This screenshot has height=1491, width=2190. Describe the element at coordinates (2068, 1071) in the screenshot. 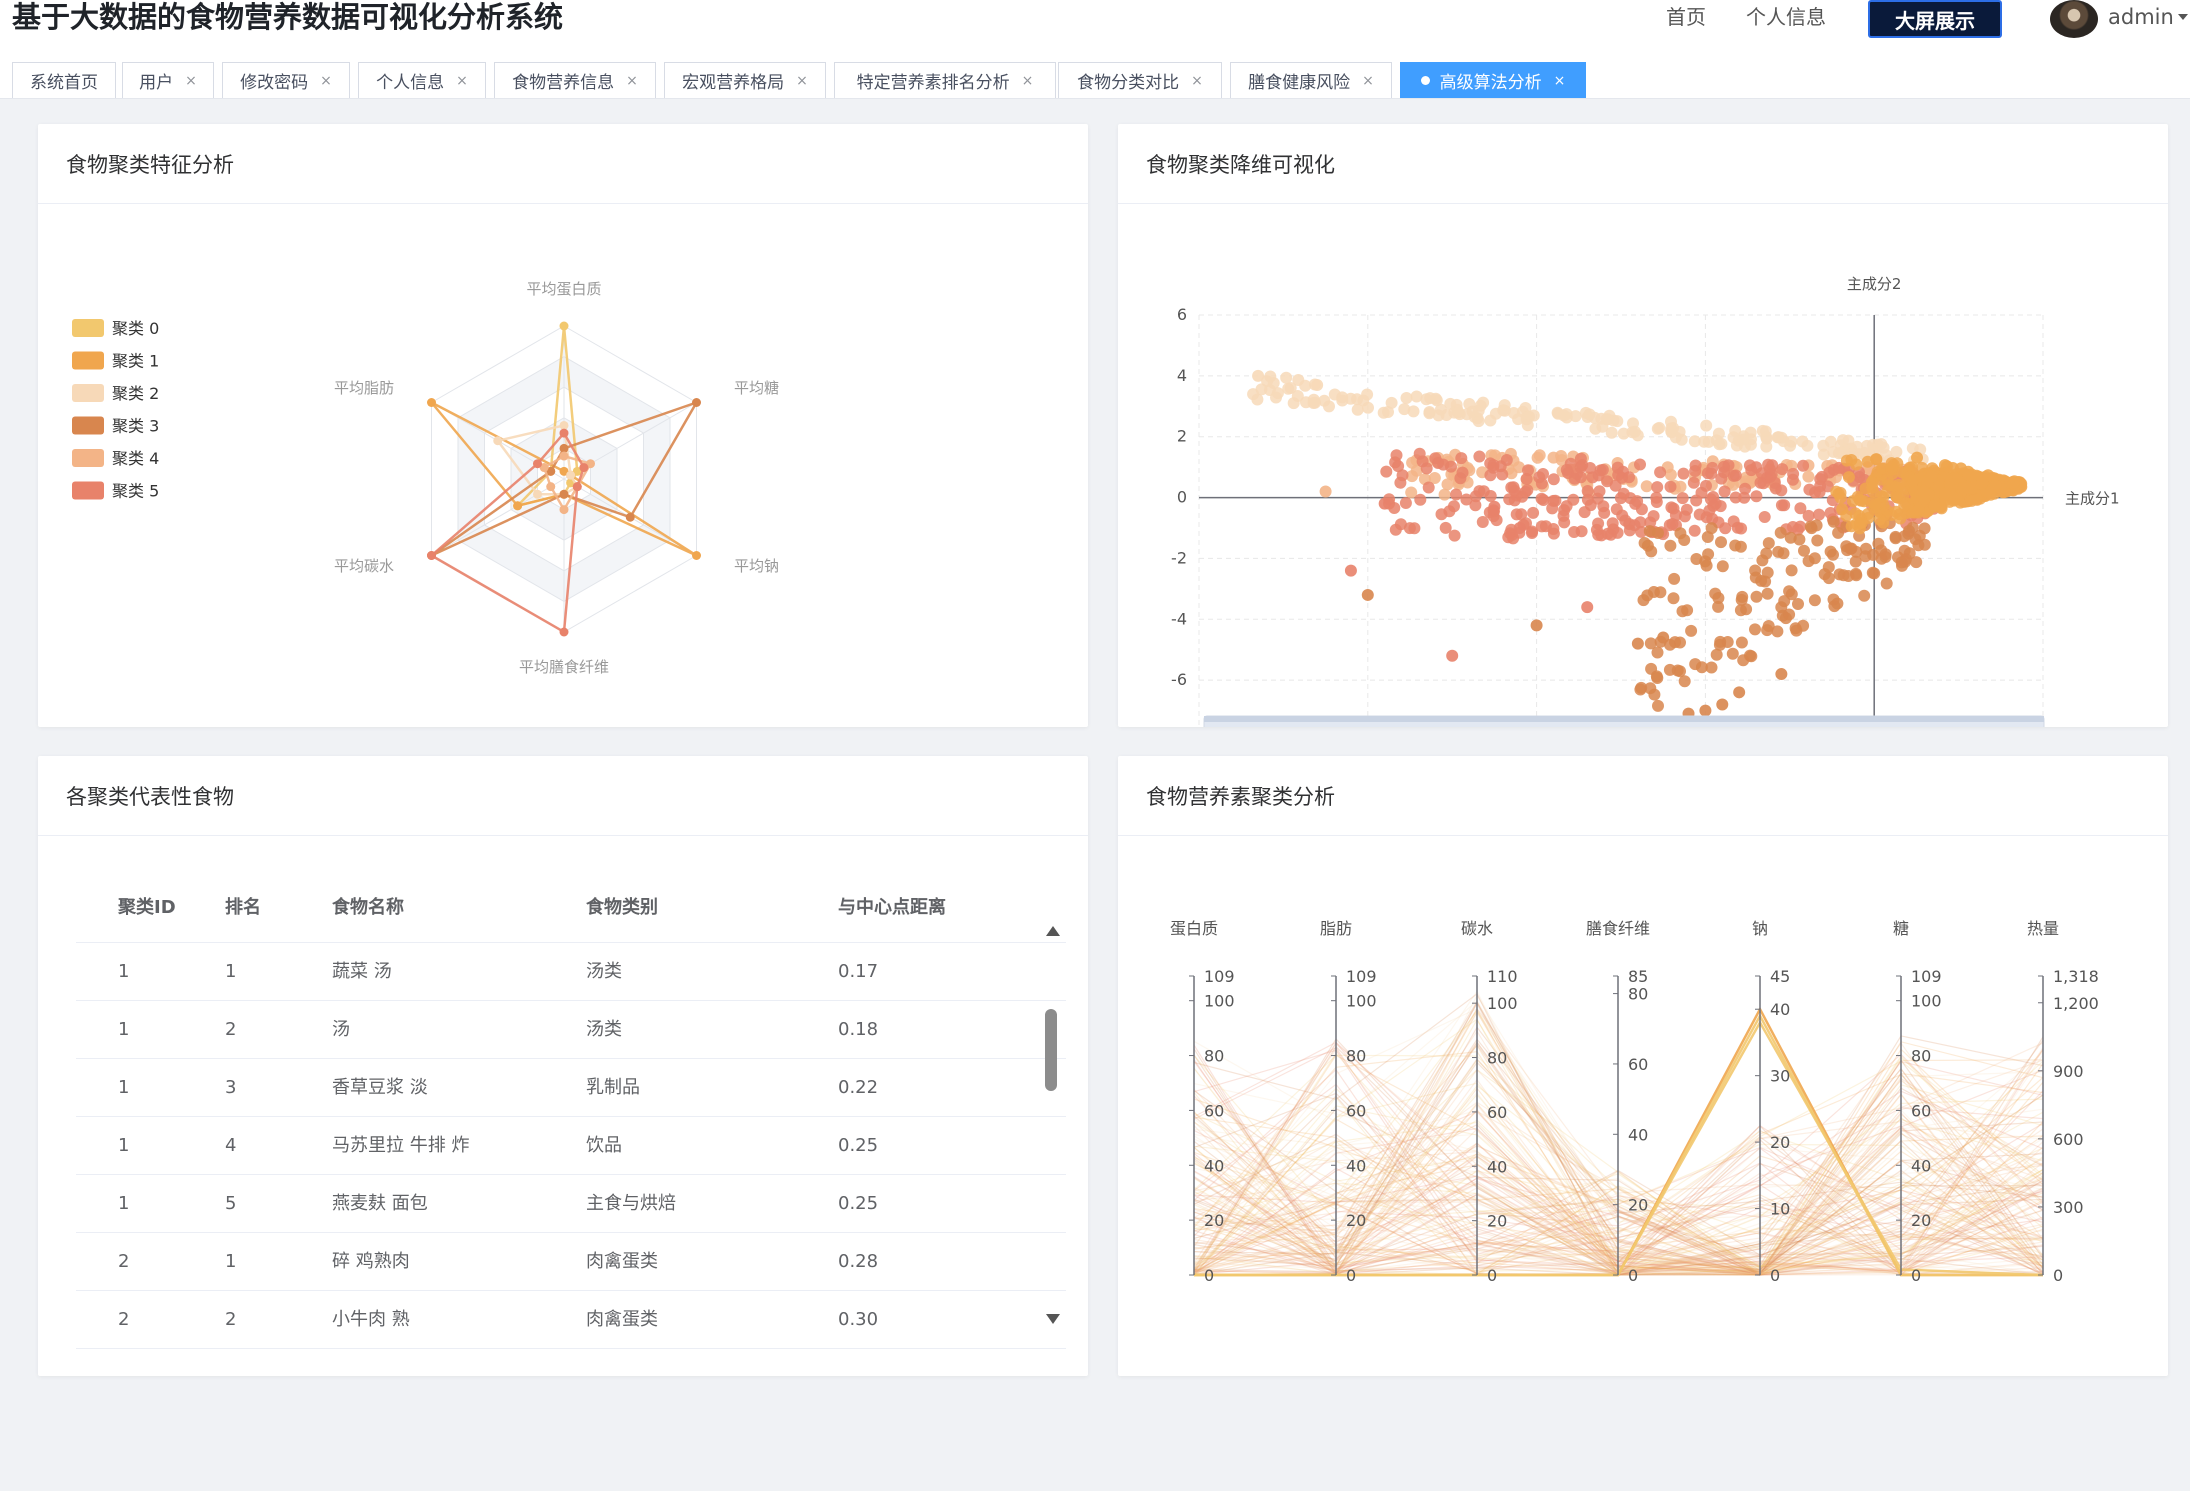

I see `parallel-tick-label: 900` at that location.